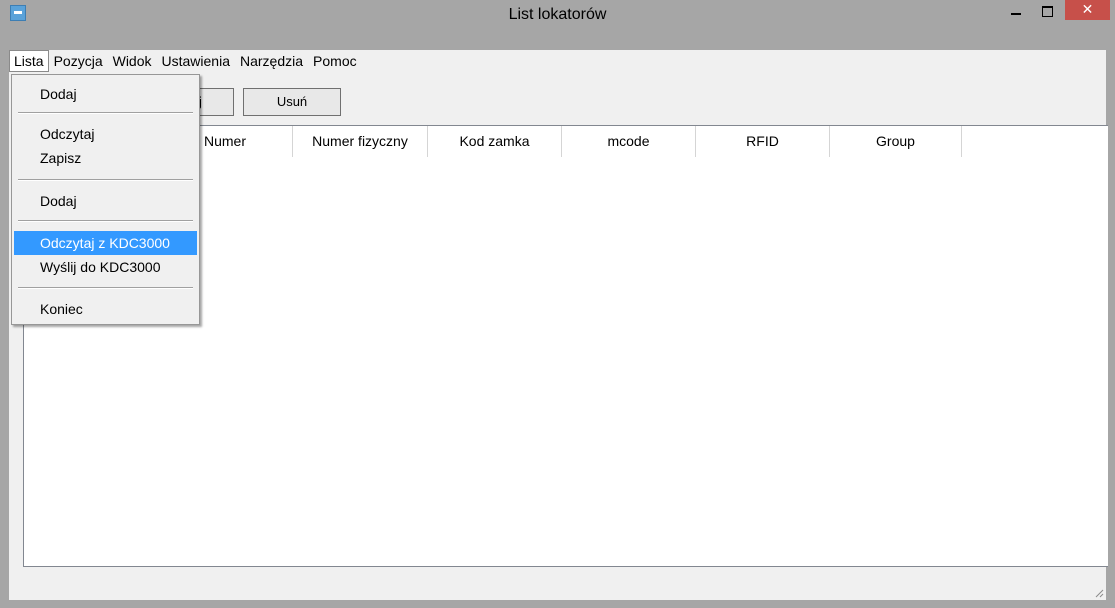 The image size is (1115, 608). Describe the element at coordinates (105, 158) in the screenshot. I see `menu-item-zapisz: Zapisz` at that location.